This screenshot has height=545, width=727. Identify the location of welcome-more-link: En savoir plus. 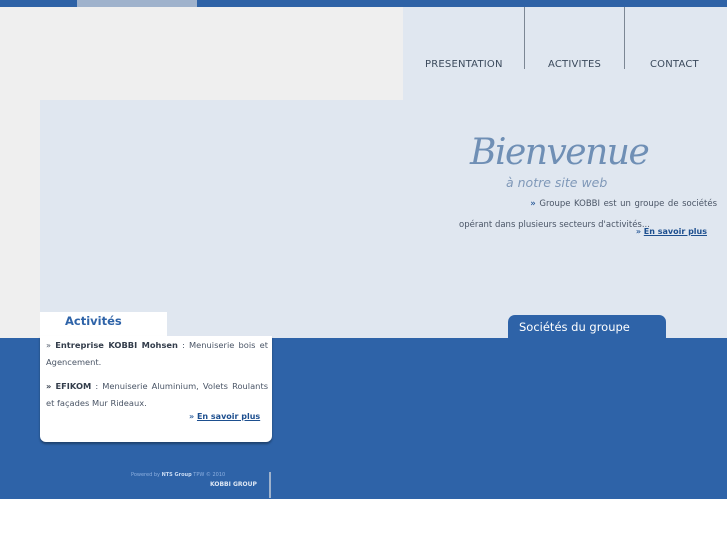
(675, 231).